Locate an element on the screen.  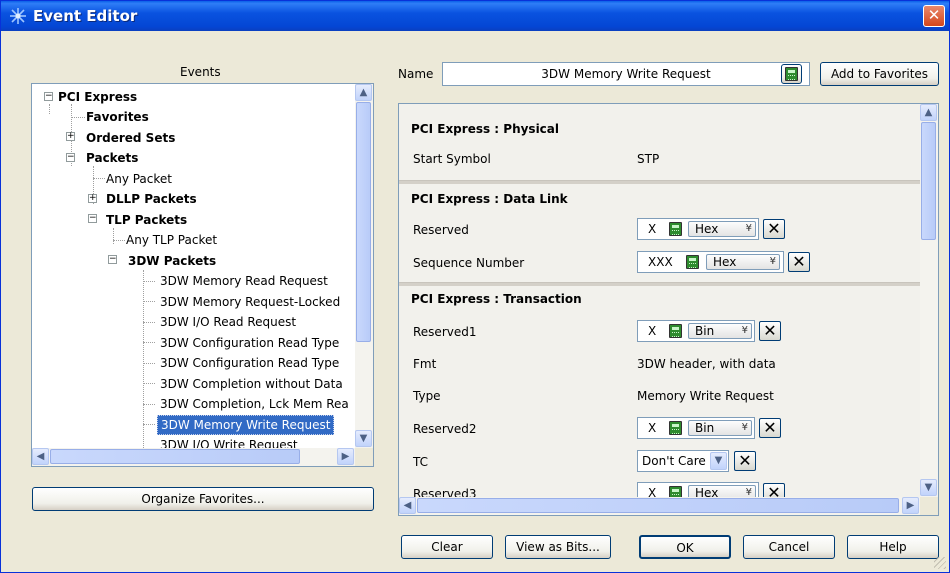
reserved2-field: X Bin ¥ is located at coordinates (696, 428).